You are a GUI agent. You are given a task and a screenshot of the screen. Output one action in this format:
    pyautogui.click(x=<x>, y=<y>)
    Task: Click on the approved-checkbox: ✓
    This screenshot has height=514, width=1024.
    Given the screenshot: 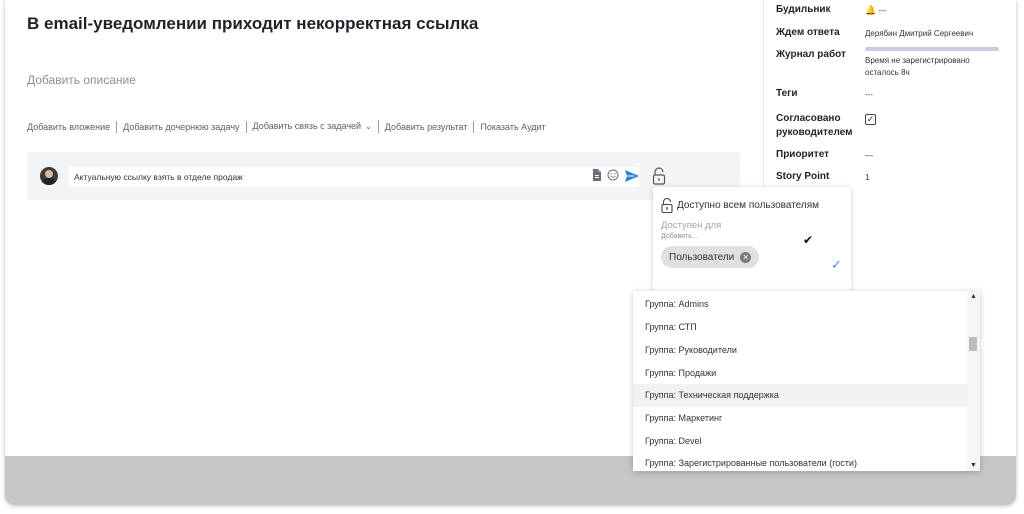 What is the action you would take?
    pyautogui.click(x=870, y=119)
    